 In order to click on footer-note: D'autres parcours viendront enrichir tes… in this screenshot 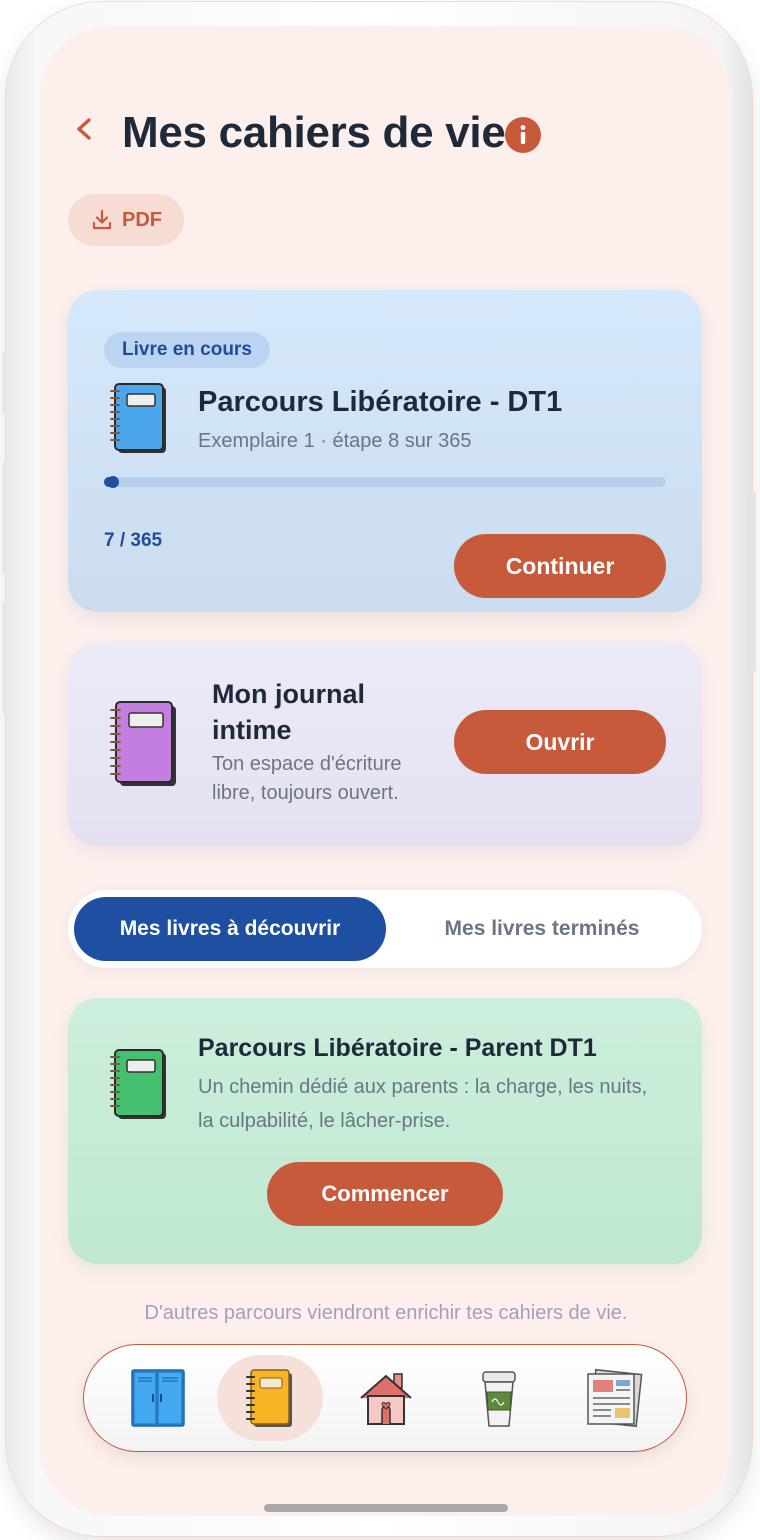, I will do `click(386, 1313)`.